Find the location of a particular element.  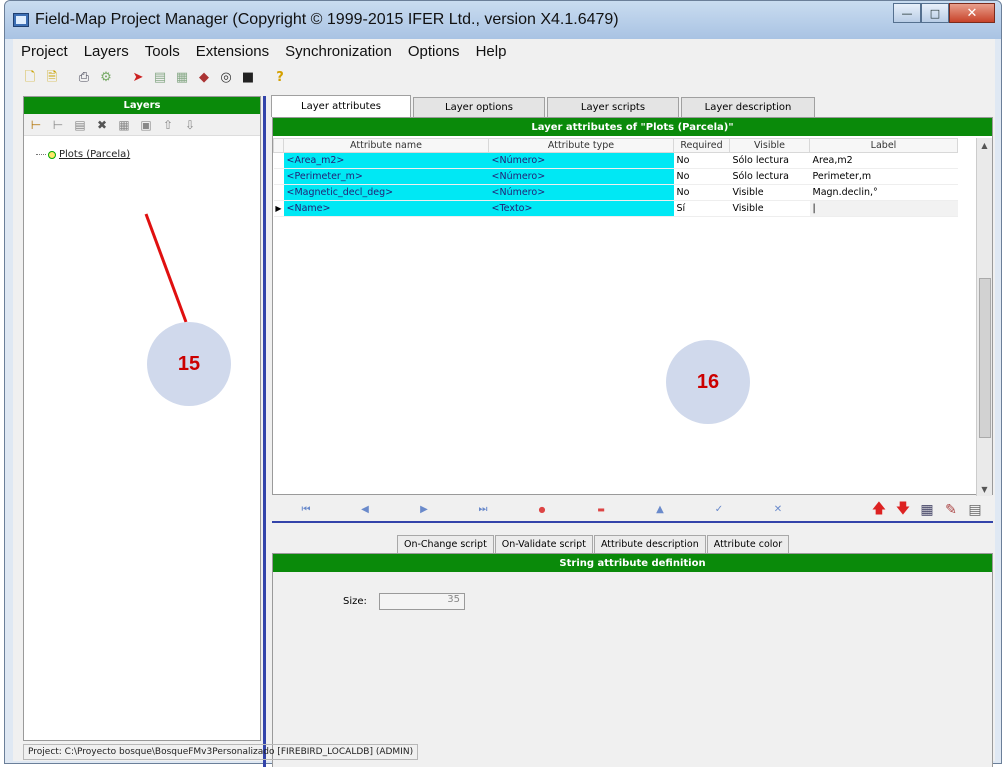

print-icon: ⎙ is located at coordinates (84, 77).